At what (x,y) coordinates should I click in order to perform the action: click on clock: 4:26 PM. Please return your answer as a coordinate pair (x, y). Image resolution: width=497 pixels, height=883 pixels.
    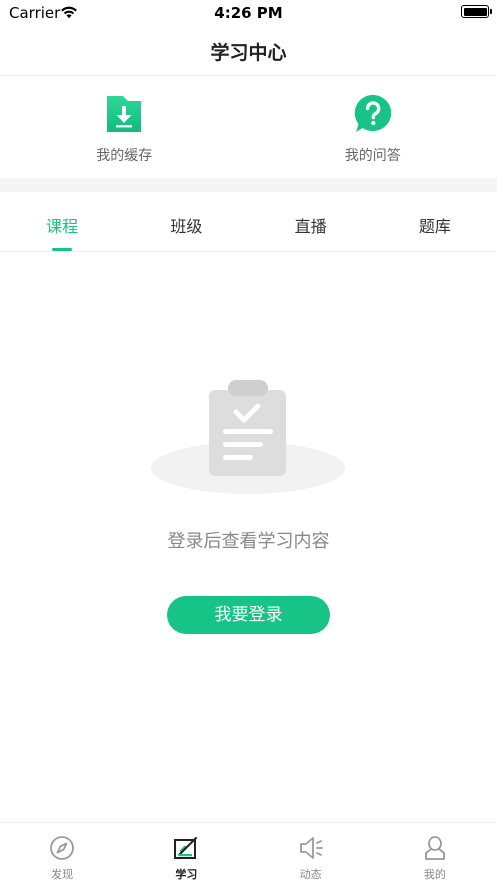
    Looking at the image, I should click on (248, 13).